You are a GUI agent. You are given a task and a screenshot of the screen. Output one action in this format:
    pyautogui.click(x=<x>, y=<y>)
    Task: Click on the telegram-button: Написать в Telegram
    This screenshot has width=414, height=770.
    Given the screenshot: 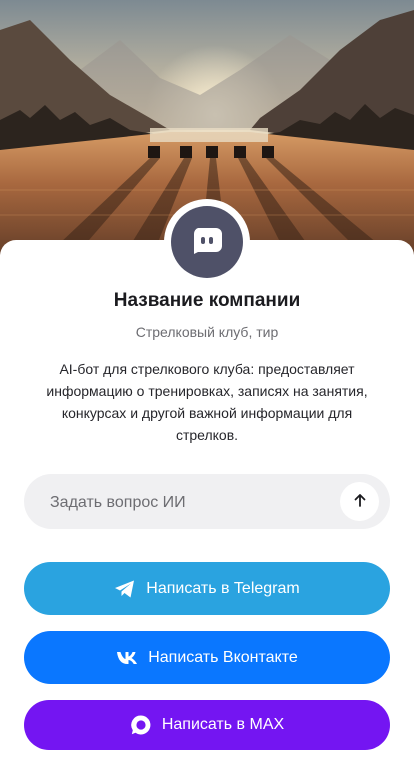 What is the action you would take?
    pyautogui.click(x=207, y=588)
    